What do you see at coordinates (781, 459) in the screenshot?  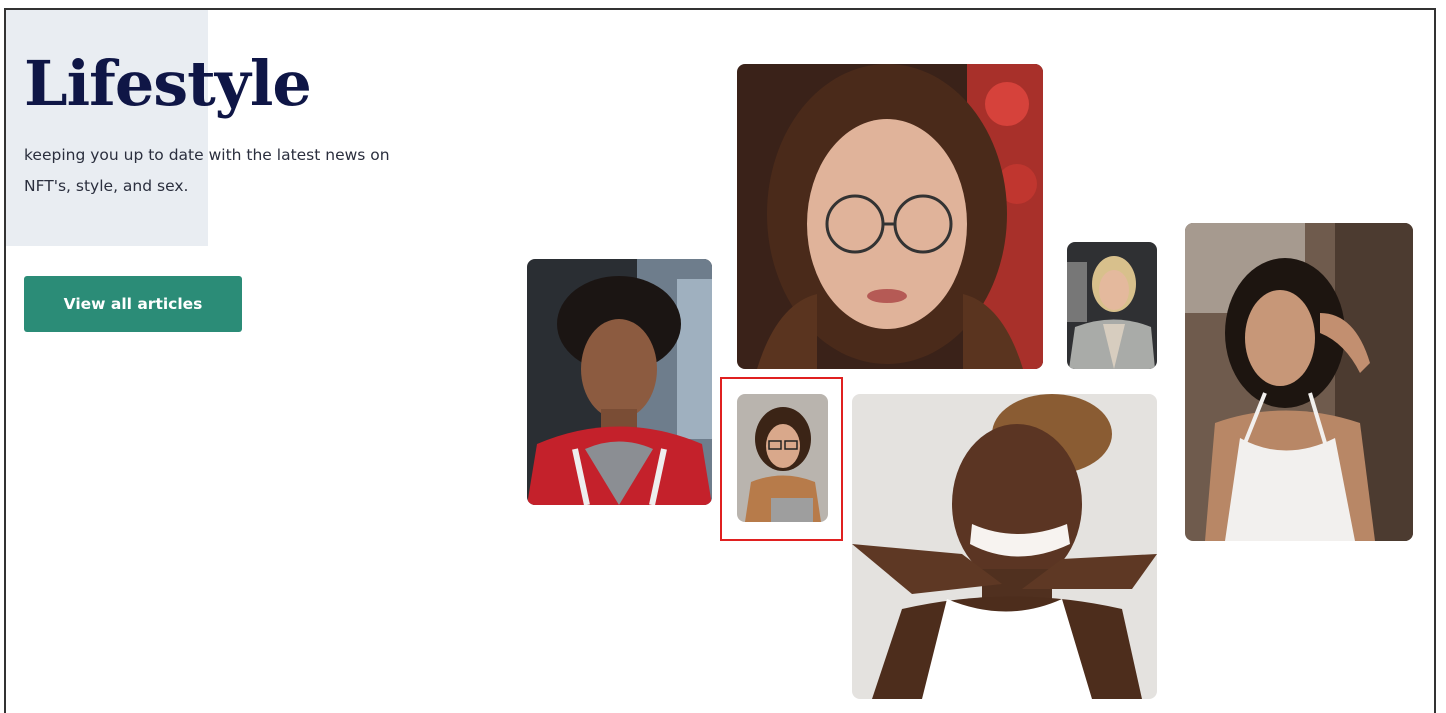 I see `selection-highlight-box` at bounding box center [781, 459].